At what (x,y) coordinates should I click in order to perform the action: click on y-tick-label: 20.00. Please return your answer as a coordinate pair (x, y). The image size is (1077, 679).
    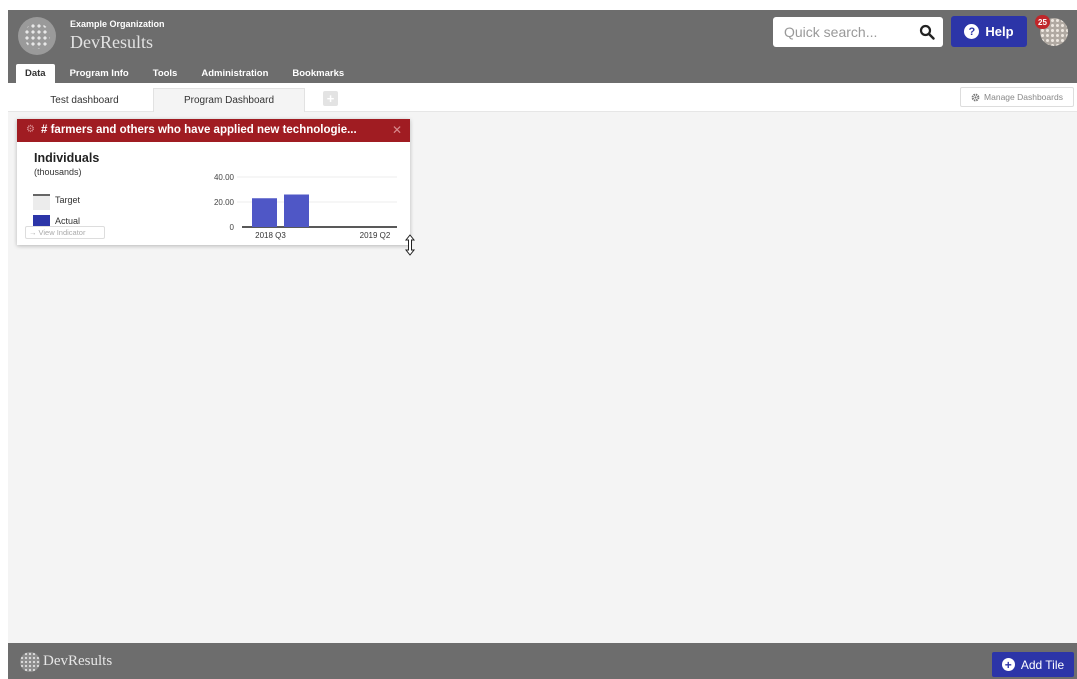
    Looking at the image, I should click on (224, 202).